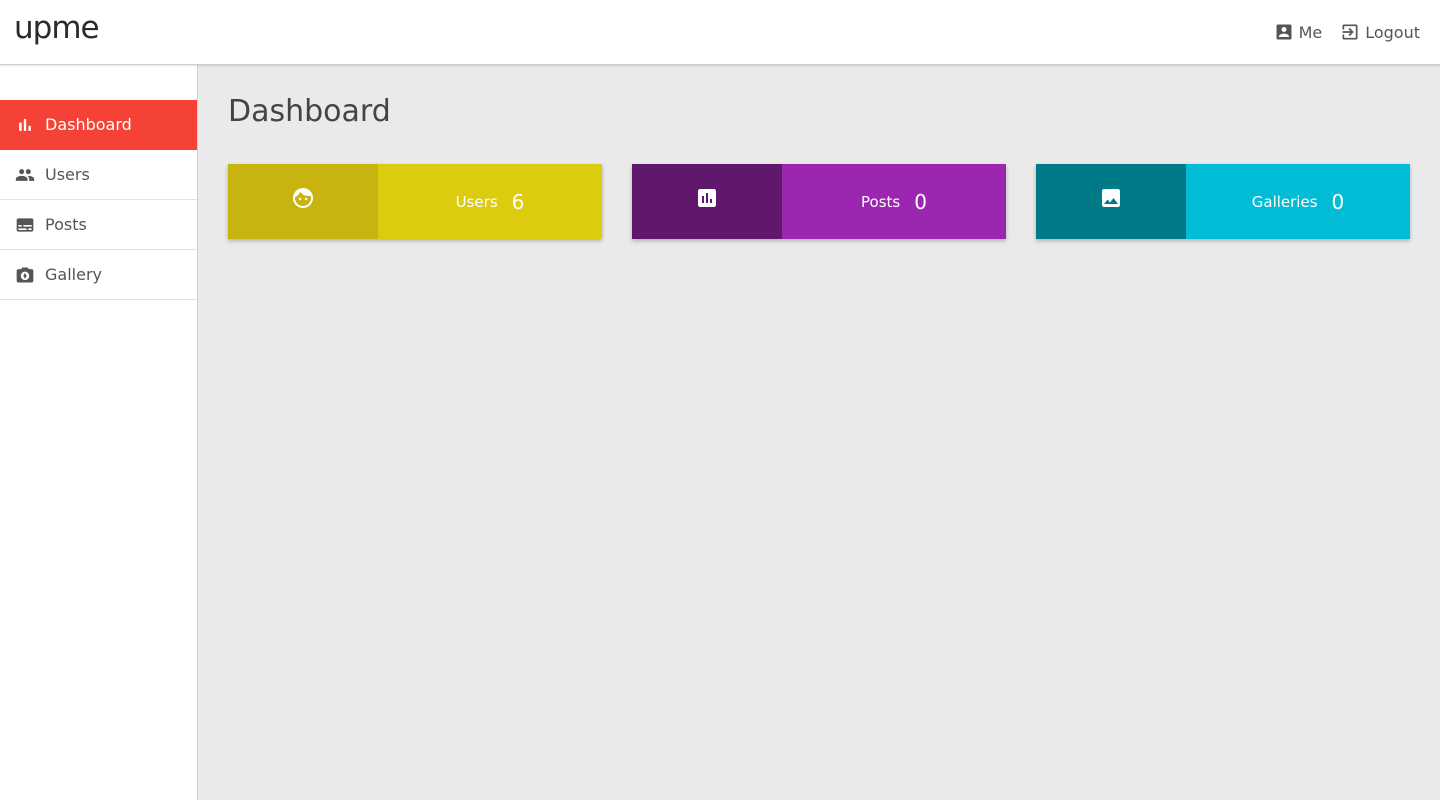 This screenshot has height=800, width=1440. I want to click on sidebar-item-users: Users, so click(98, 175).